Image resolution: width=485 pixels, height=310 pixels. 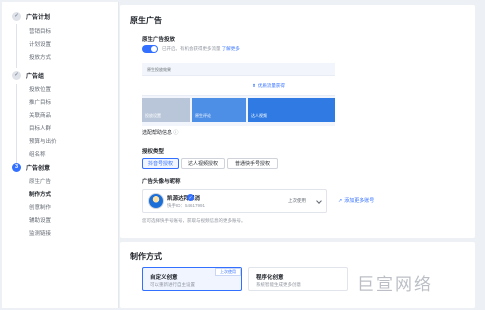 I want to click on sidebar-item-budget-bid: 预算与出价, so click(x=43, y=141).